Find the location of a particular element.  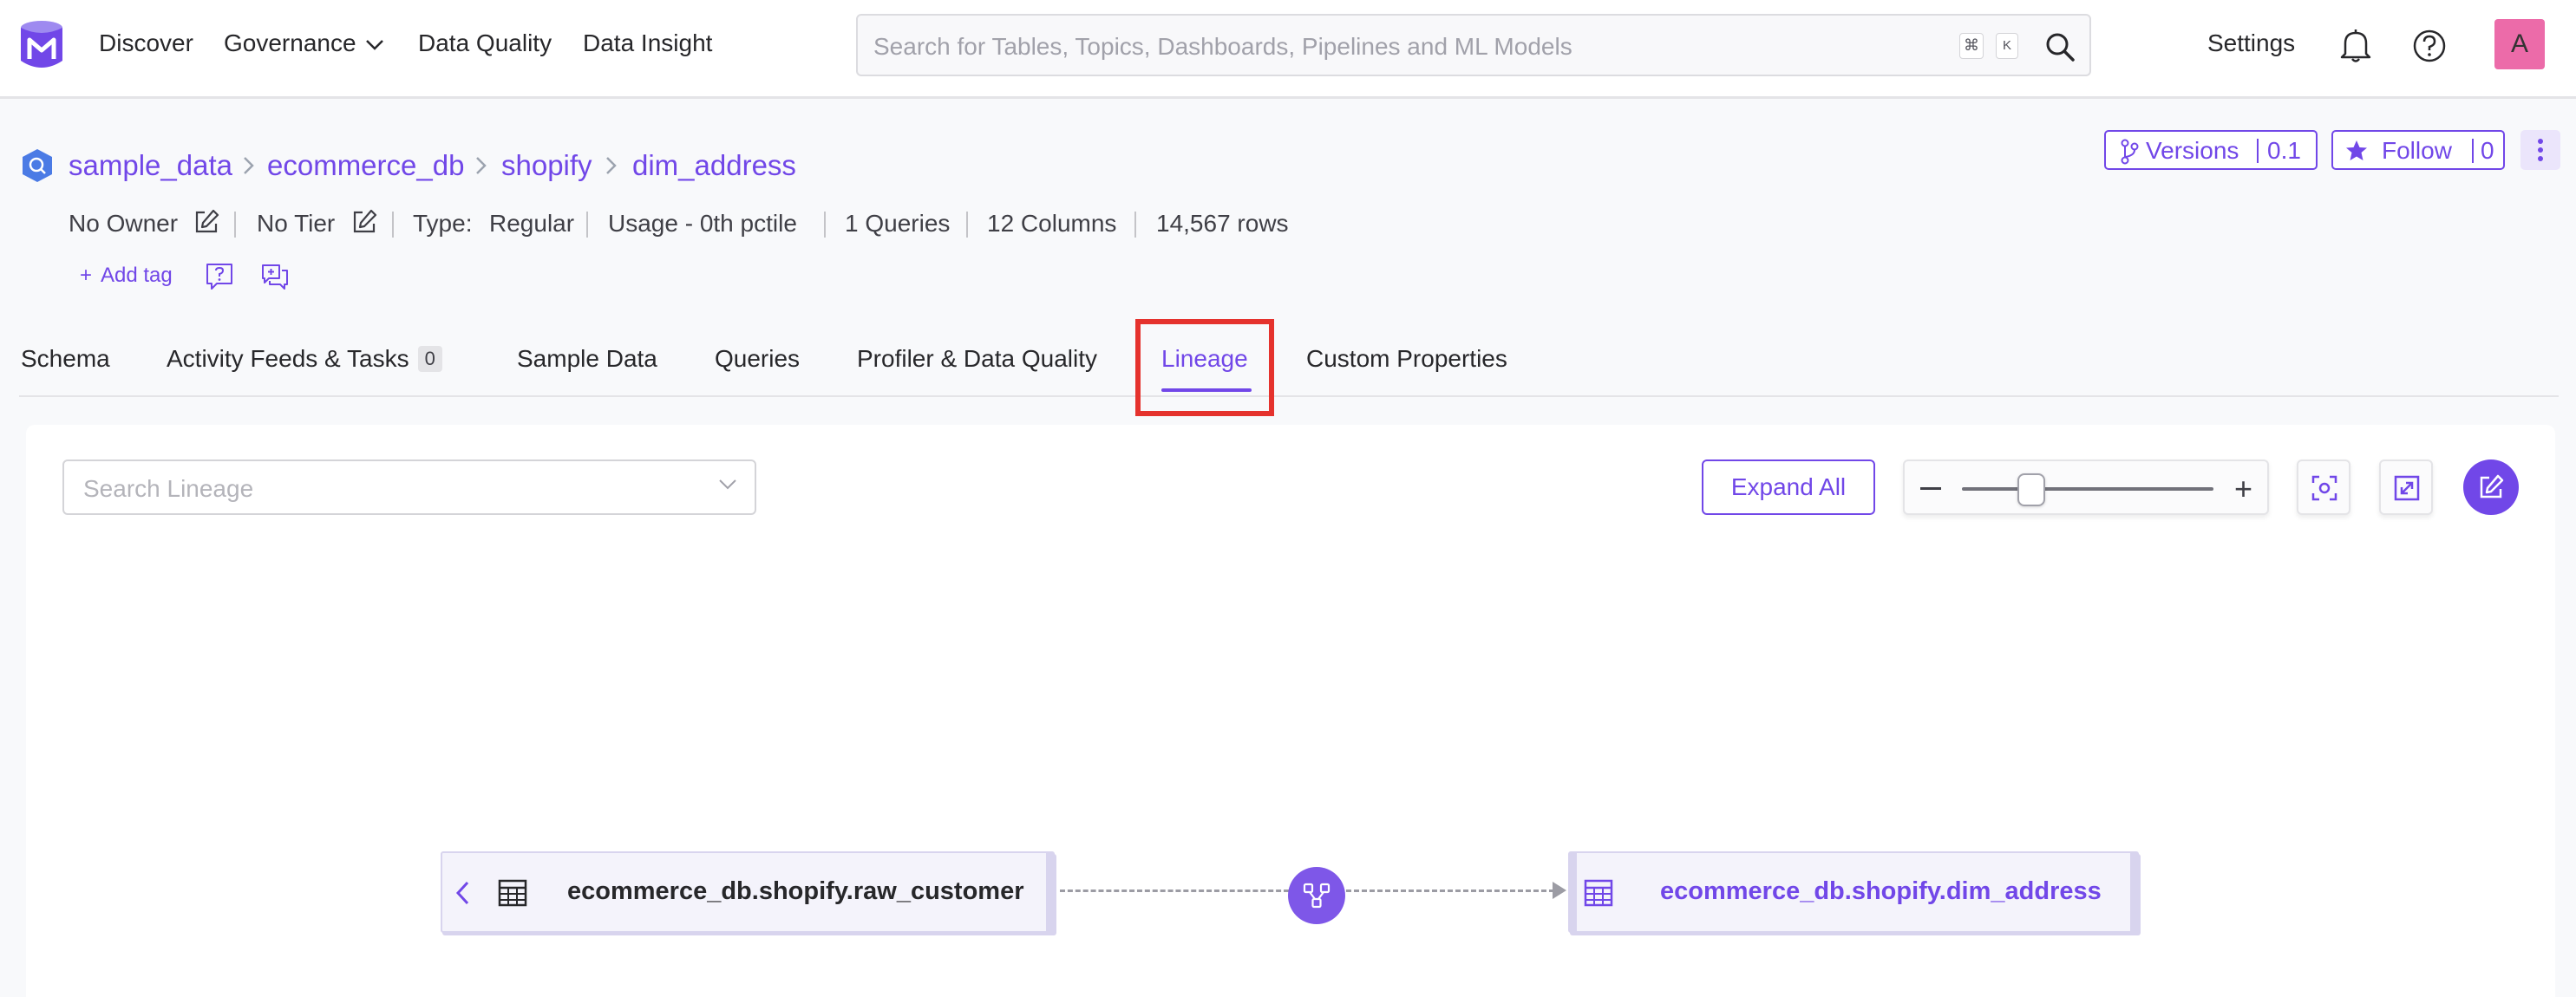

database-service-icon is located at coordinates (37, 165).